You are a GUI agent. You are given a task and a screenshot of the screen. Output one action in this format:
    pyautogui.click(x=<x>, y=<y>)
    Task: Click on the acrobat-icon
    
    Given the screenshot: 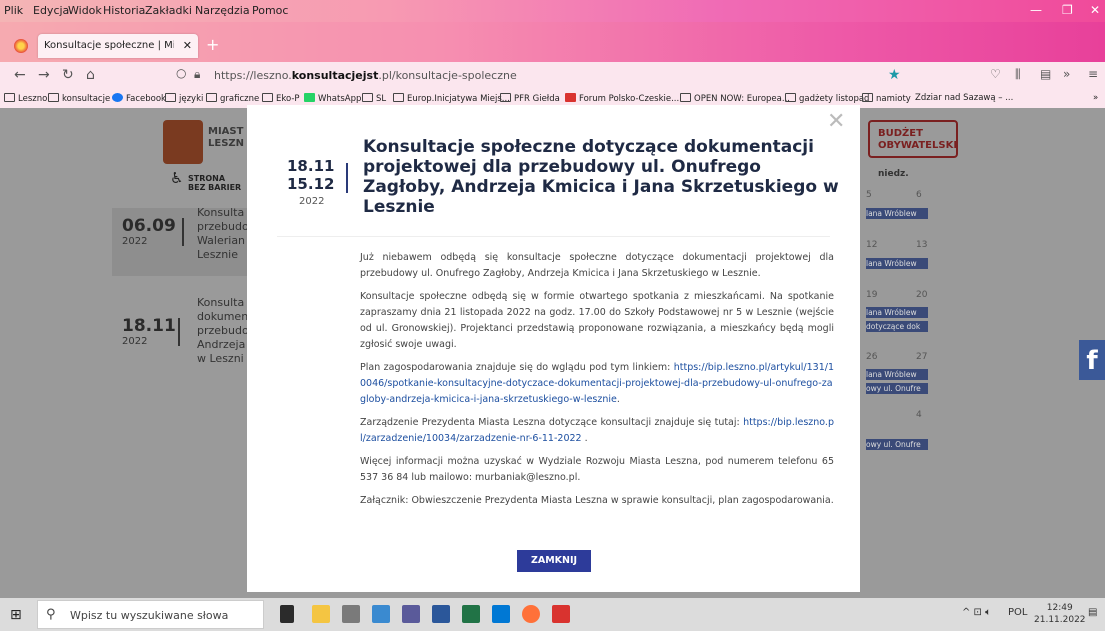 What is the action you would take?
    pyautogui.click(x=561, y=614)
    